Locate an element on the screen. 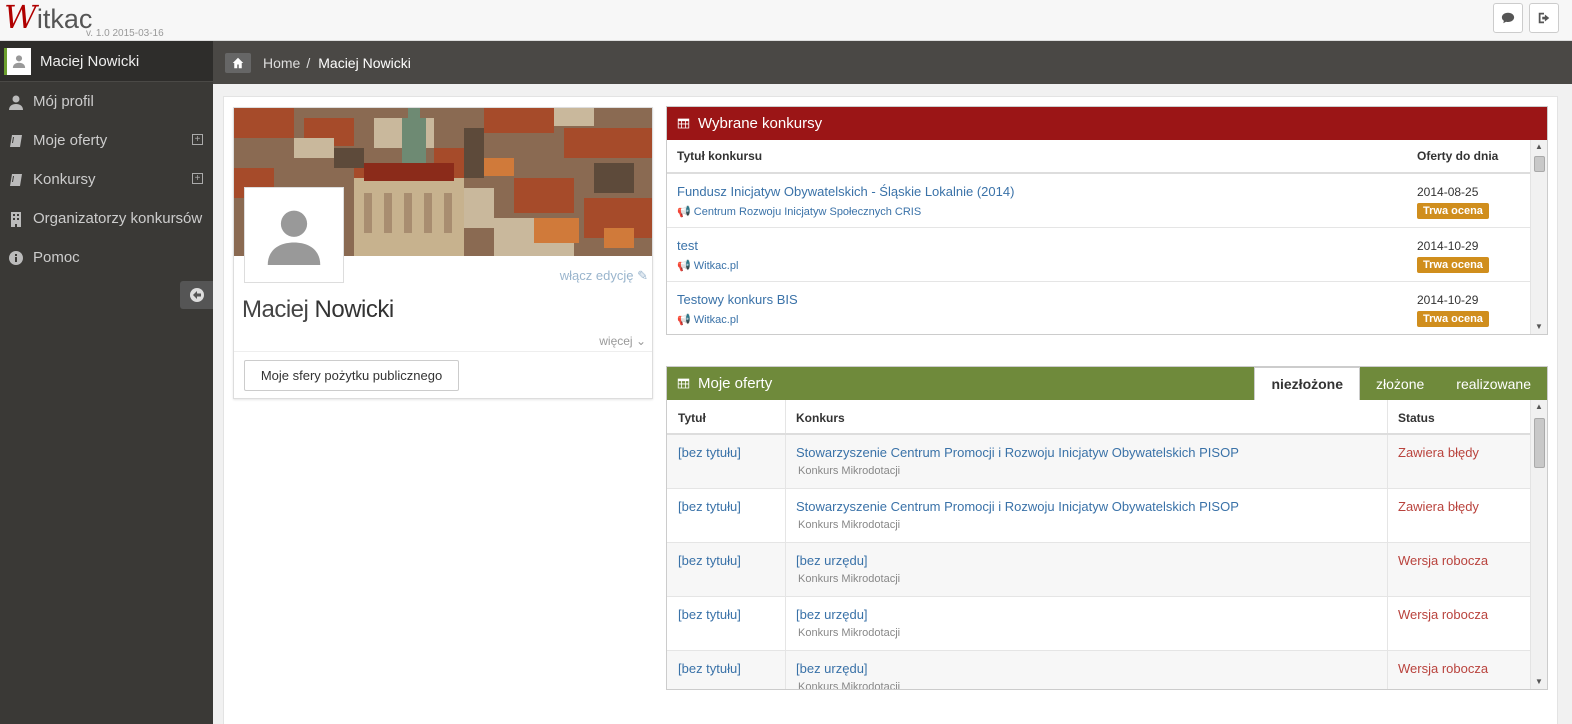 The height and width of the screenshot is (724, 1572). tab-submitted: złożone is located at coordinates (1400, 383).